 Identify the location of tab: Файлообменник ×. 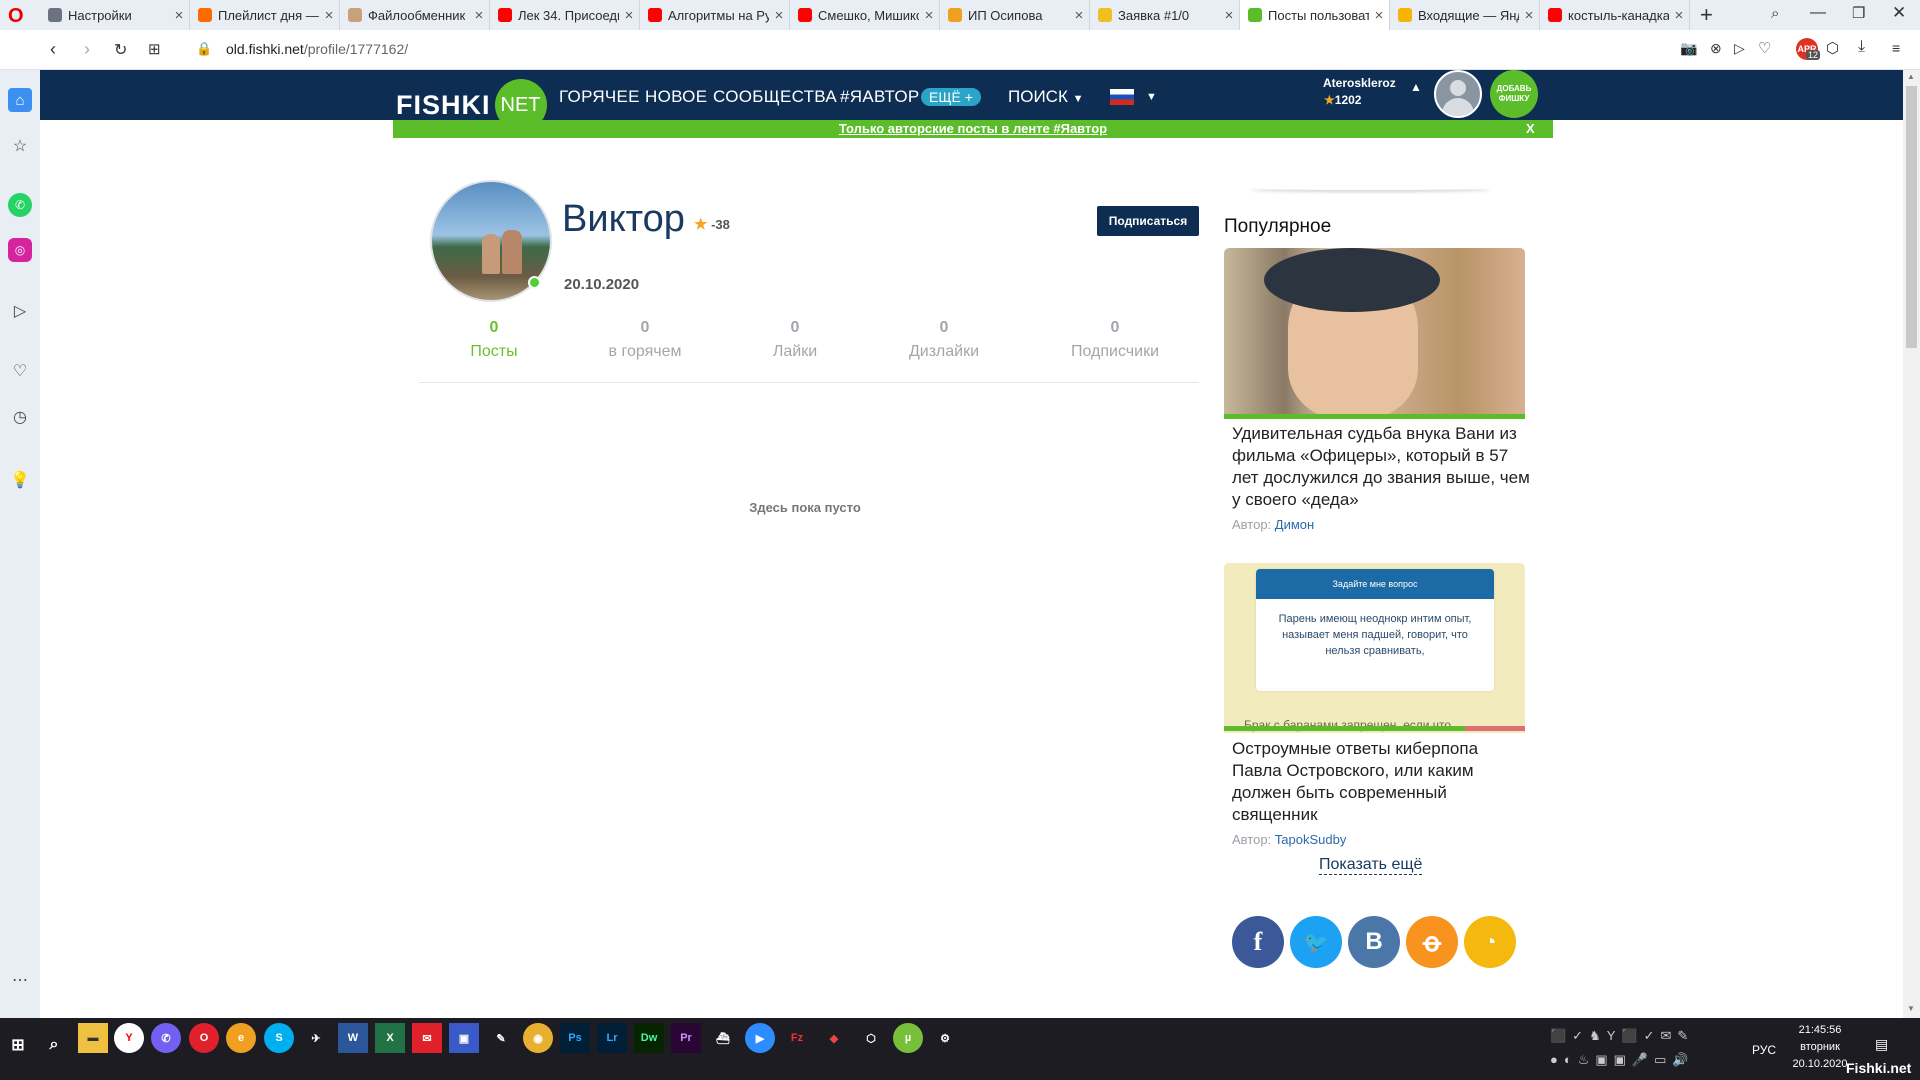
(415, 15).